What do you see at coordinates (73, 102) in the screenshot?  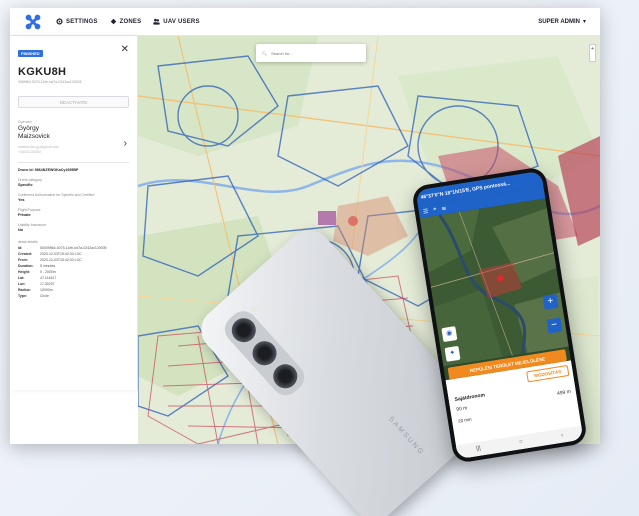 I see `deactivate-button: DEACTIVATE` at bounding box center [73, 102].